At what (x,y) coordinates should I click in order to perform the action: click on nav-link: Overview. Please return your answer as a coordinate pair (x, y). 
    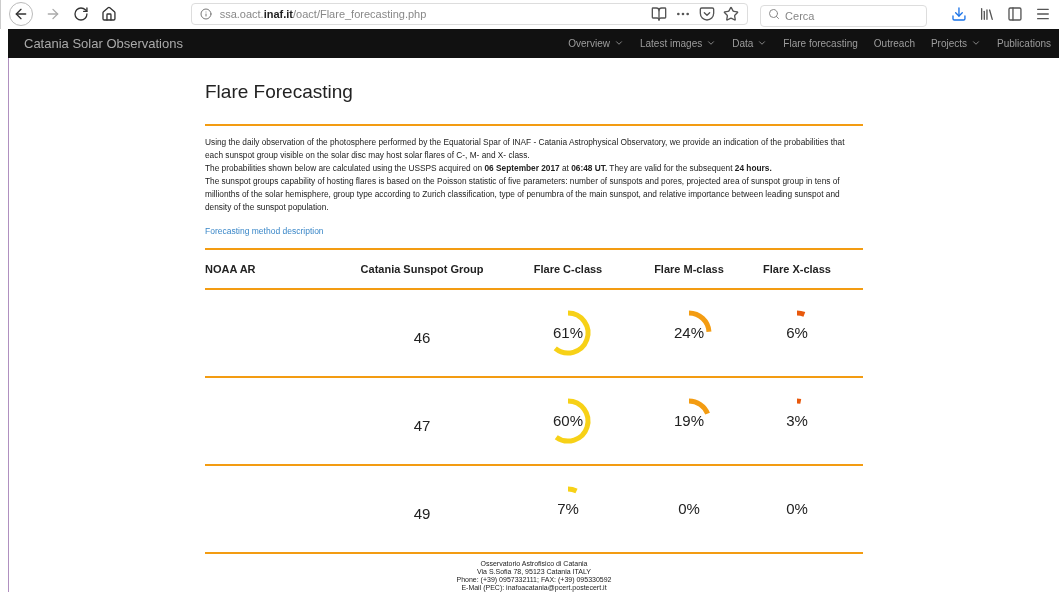
    Looking at the image, I should click on (596, 43).